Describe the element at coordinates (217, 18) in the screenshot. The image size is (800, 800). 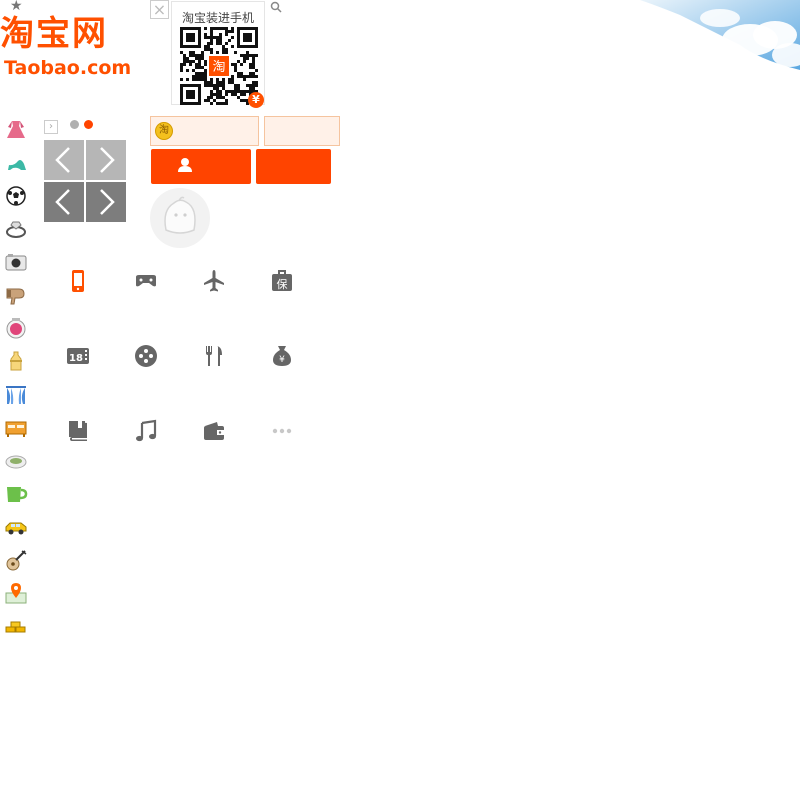
I see `qr-caption: 淘宝装进手机` at that location.